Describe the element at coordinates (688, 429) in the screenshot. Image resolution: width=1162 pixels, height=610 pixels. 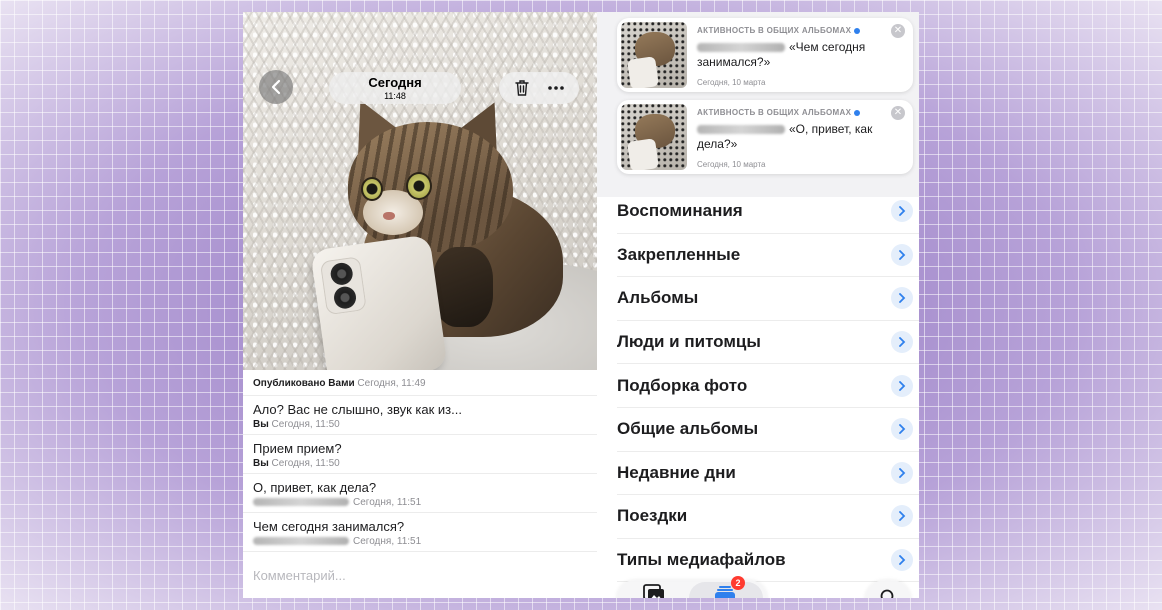
I see `menu-item-label: Общие альбомы` at that location.